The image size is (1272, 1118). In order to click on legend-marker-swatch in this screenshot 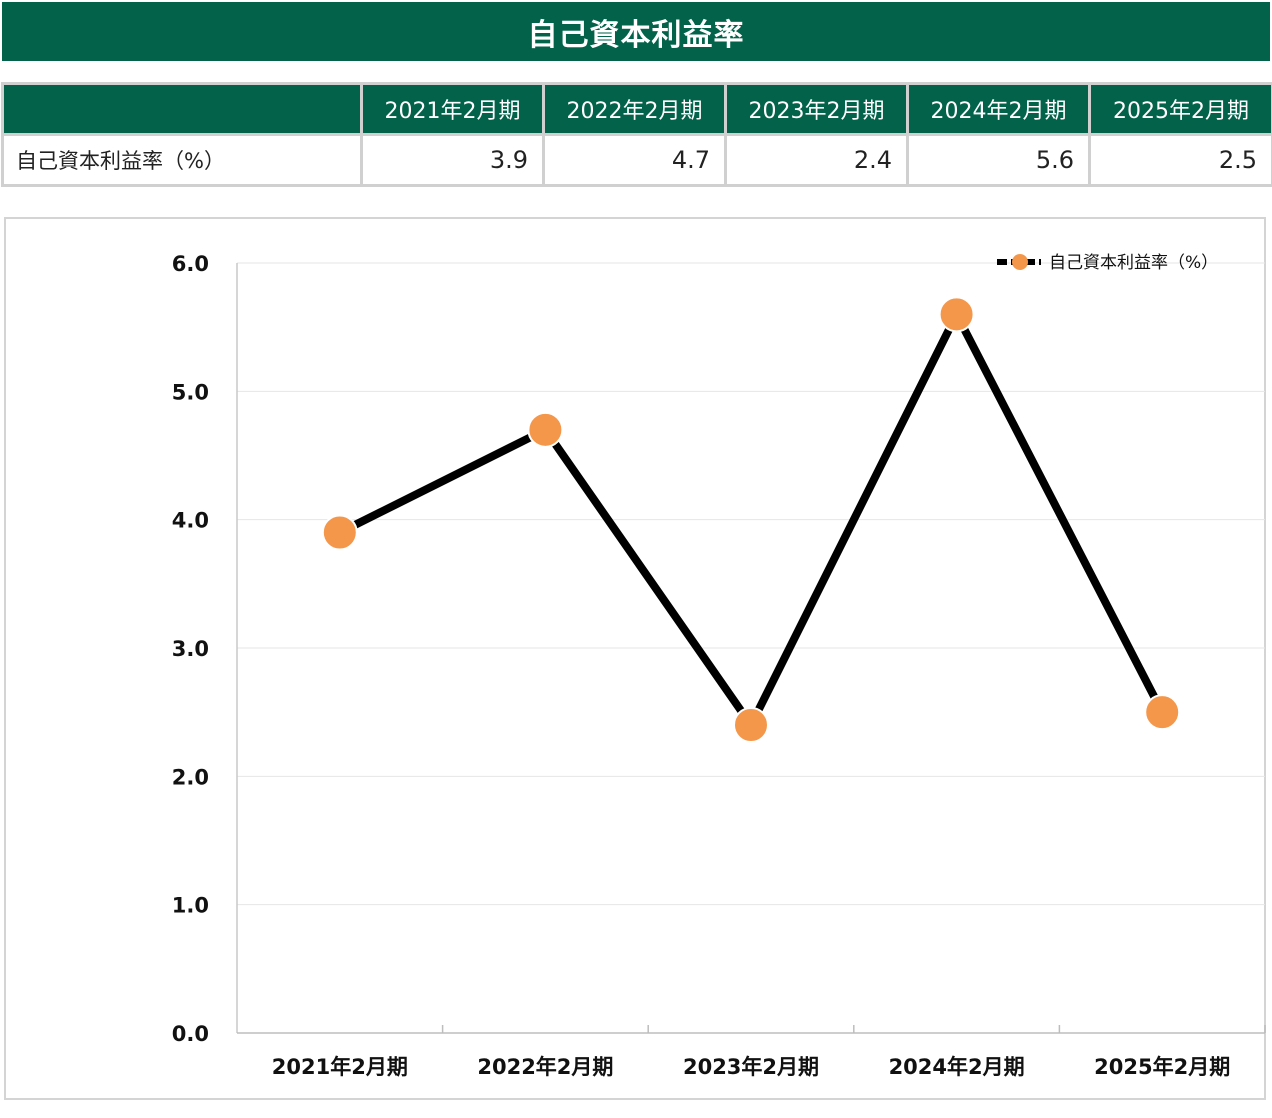, I will do `click(1020, 262)`.